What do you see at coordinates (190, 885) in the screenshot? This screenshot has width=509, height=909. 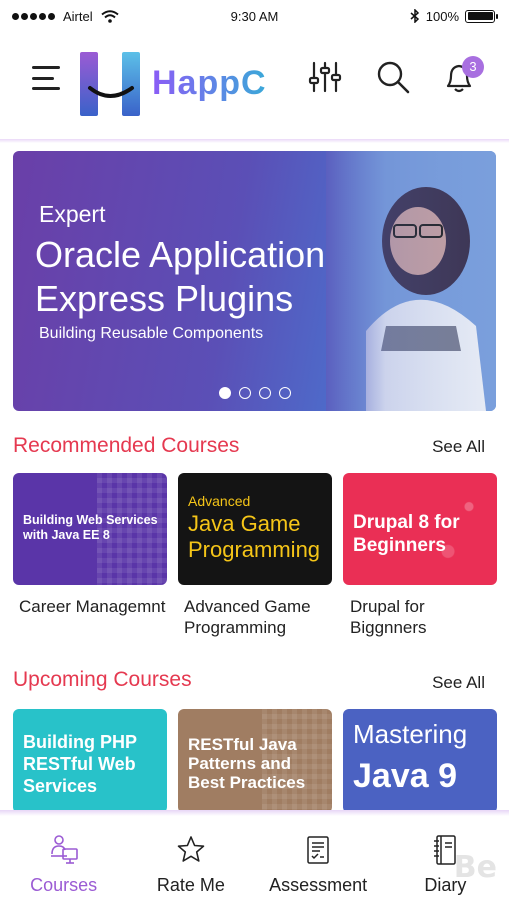 I see `nav-label: Rate Me` at bounding box center [190, 885].